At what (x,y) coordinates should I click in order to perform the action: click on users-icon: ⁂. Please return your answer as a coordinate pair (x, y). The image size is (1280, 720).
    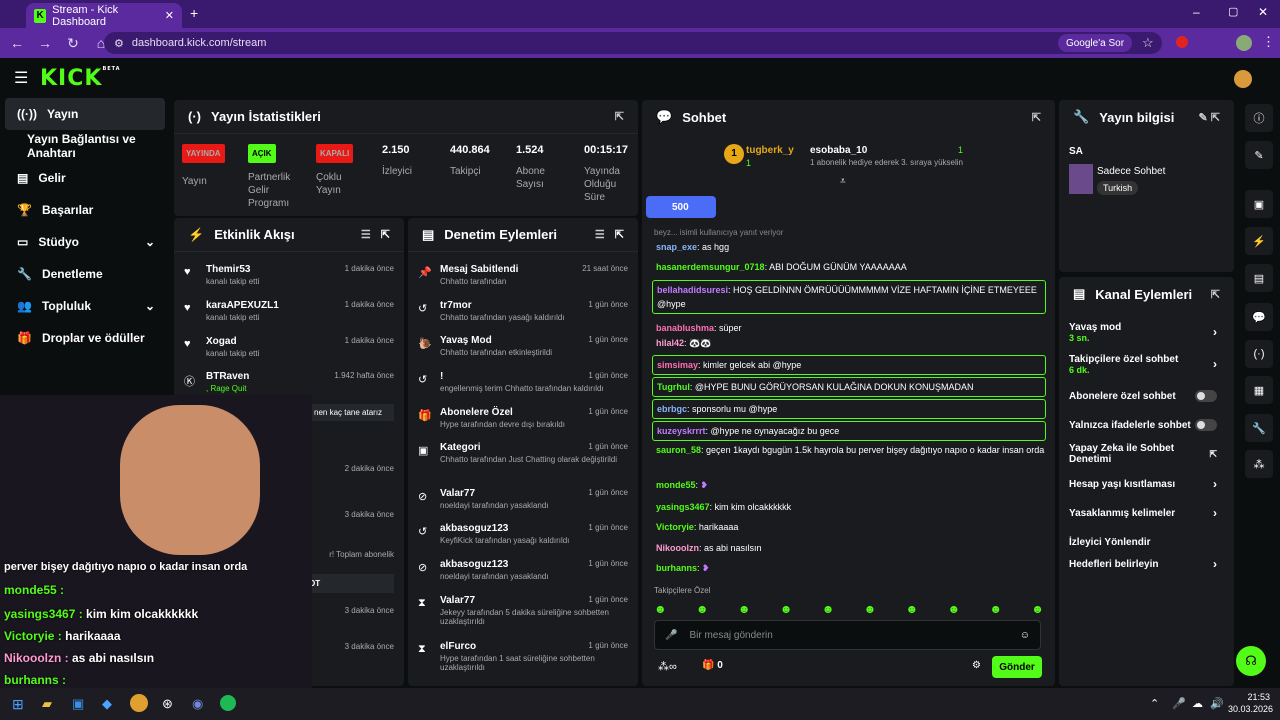
    Looking at the image, I should click on (1259, 464).